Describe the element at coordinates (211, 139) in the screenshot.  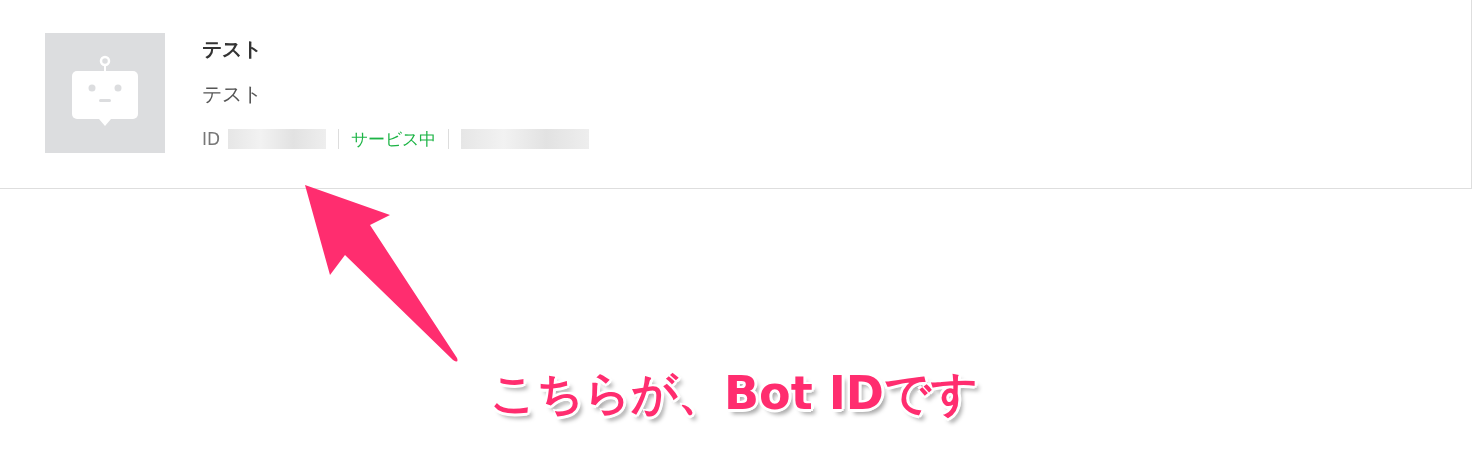
I see `id-label: ID` at that location.